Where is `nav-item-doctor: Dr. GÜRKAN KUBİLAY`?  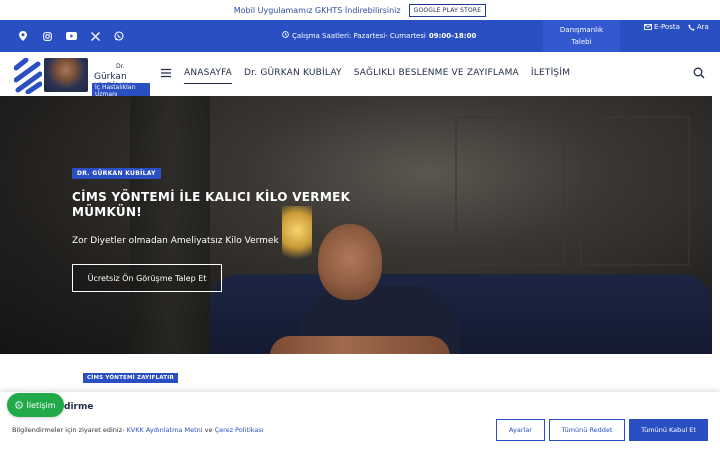
nav-item-doctor: Dr. GÜRKAN KUBİLAY is located at coordinates (293, 76).